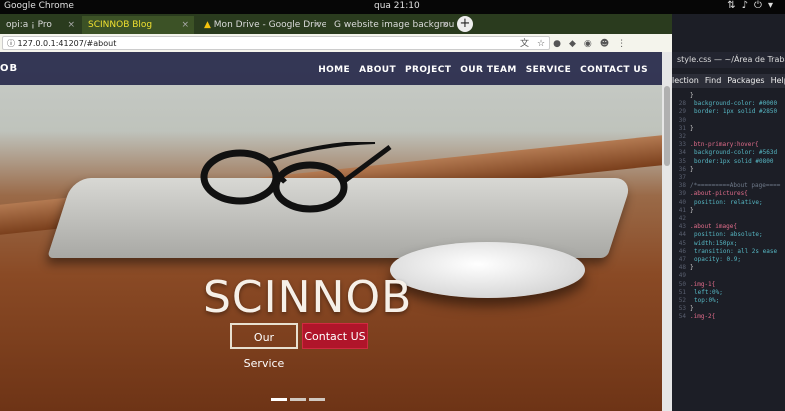  What do you see at coordinates (728, 244) in the screenshot?
I see `code-line: 45 width:150px;` at bounding box center [728, 244].